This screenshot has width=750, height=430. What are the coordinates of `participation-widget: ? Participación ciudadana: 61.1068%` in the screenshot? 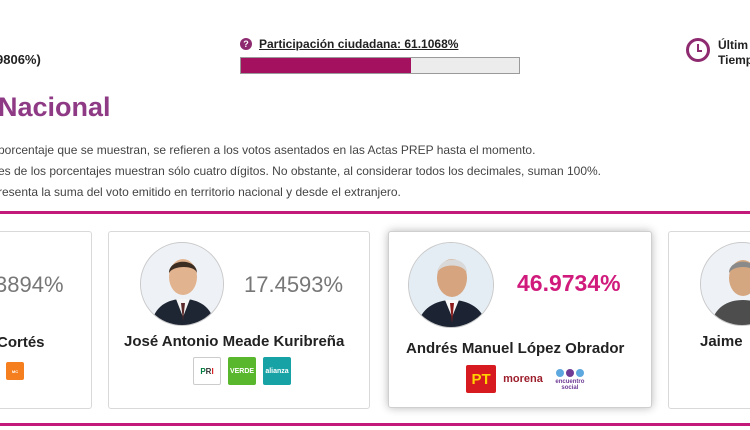 It's located at (381, 55).